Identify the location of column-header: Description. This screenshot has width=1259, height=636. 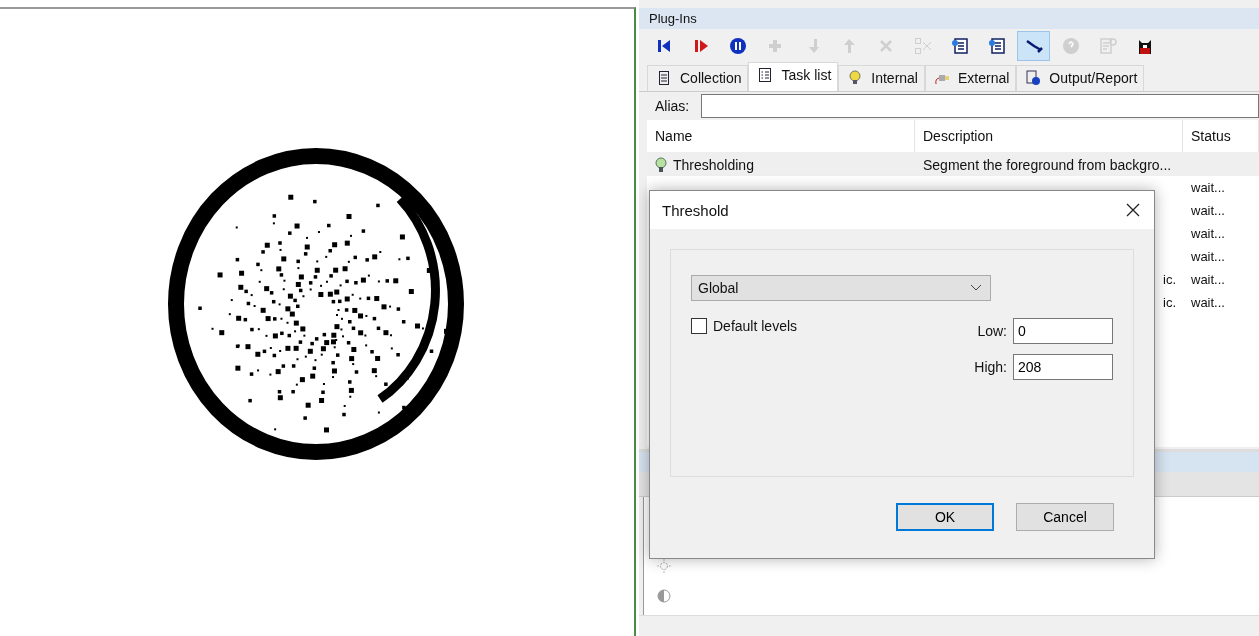
(1049, 136).